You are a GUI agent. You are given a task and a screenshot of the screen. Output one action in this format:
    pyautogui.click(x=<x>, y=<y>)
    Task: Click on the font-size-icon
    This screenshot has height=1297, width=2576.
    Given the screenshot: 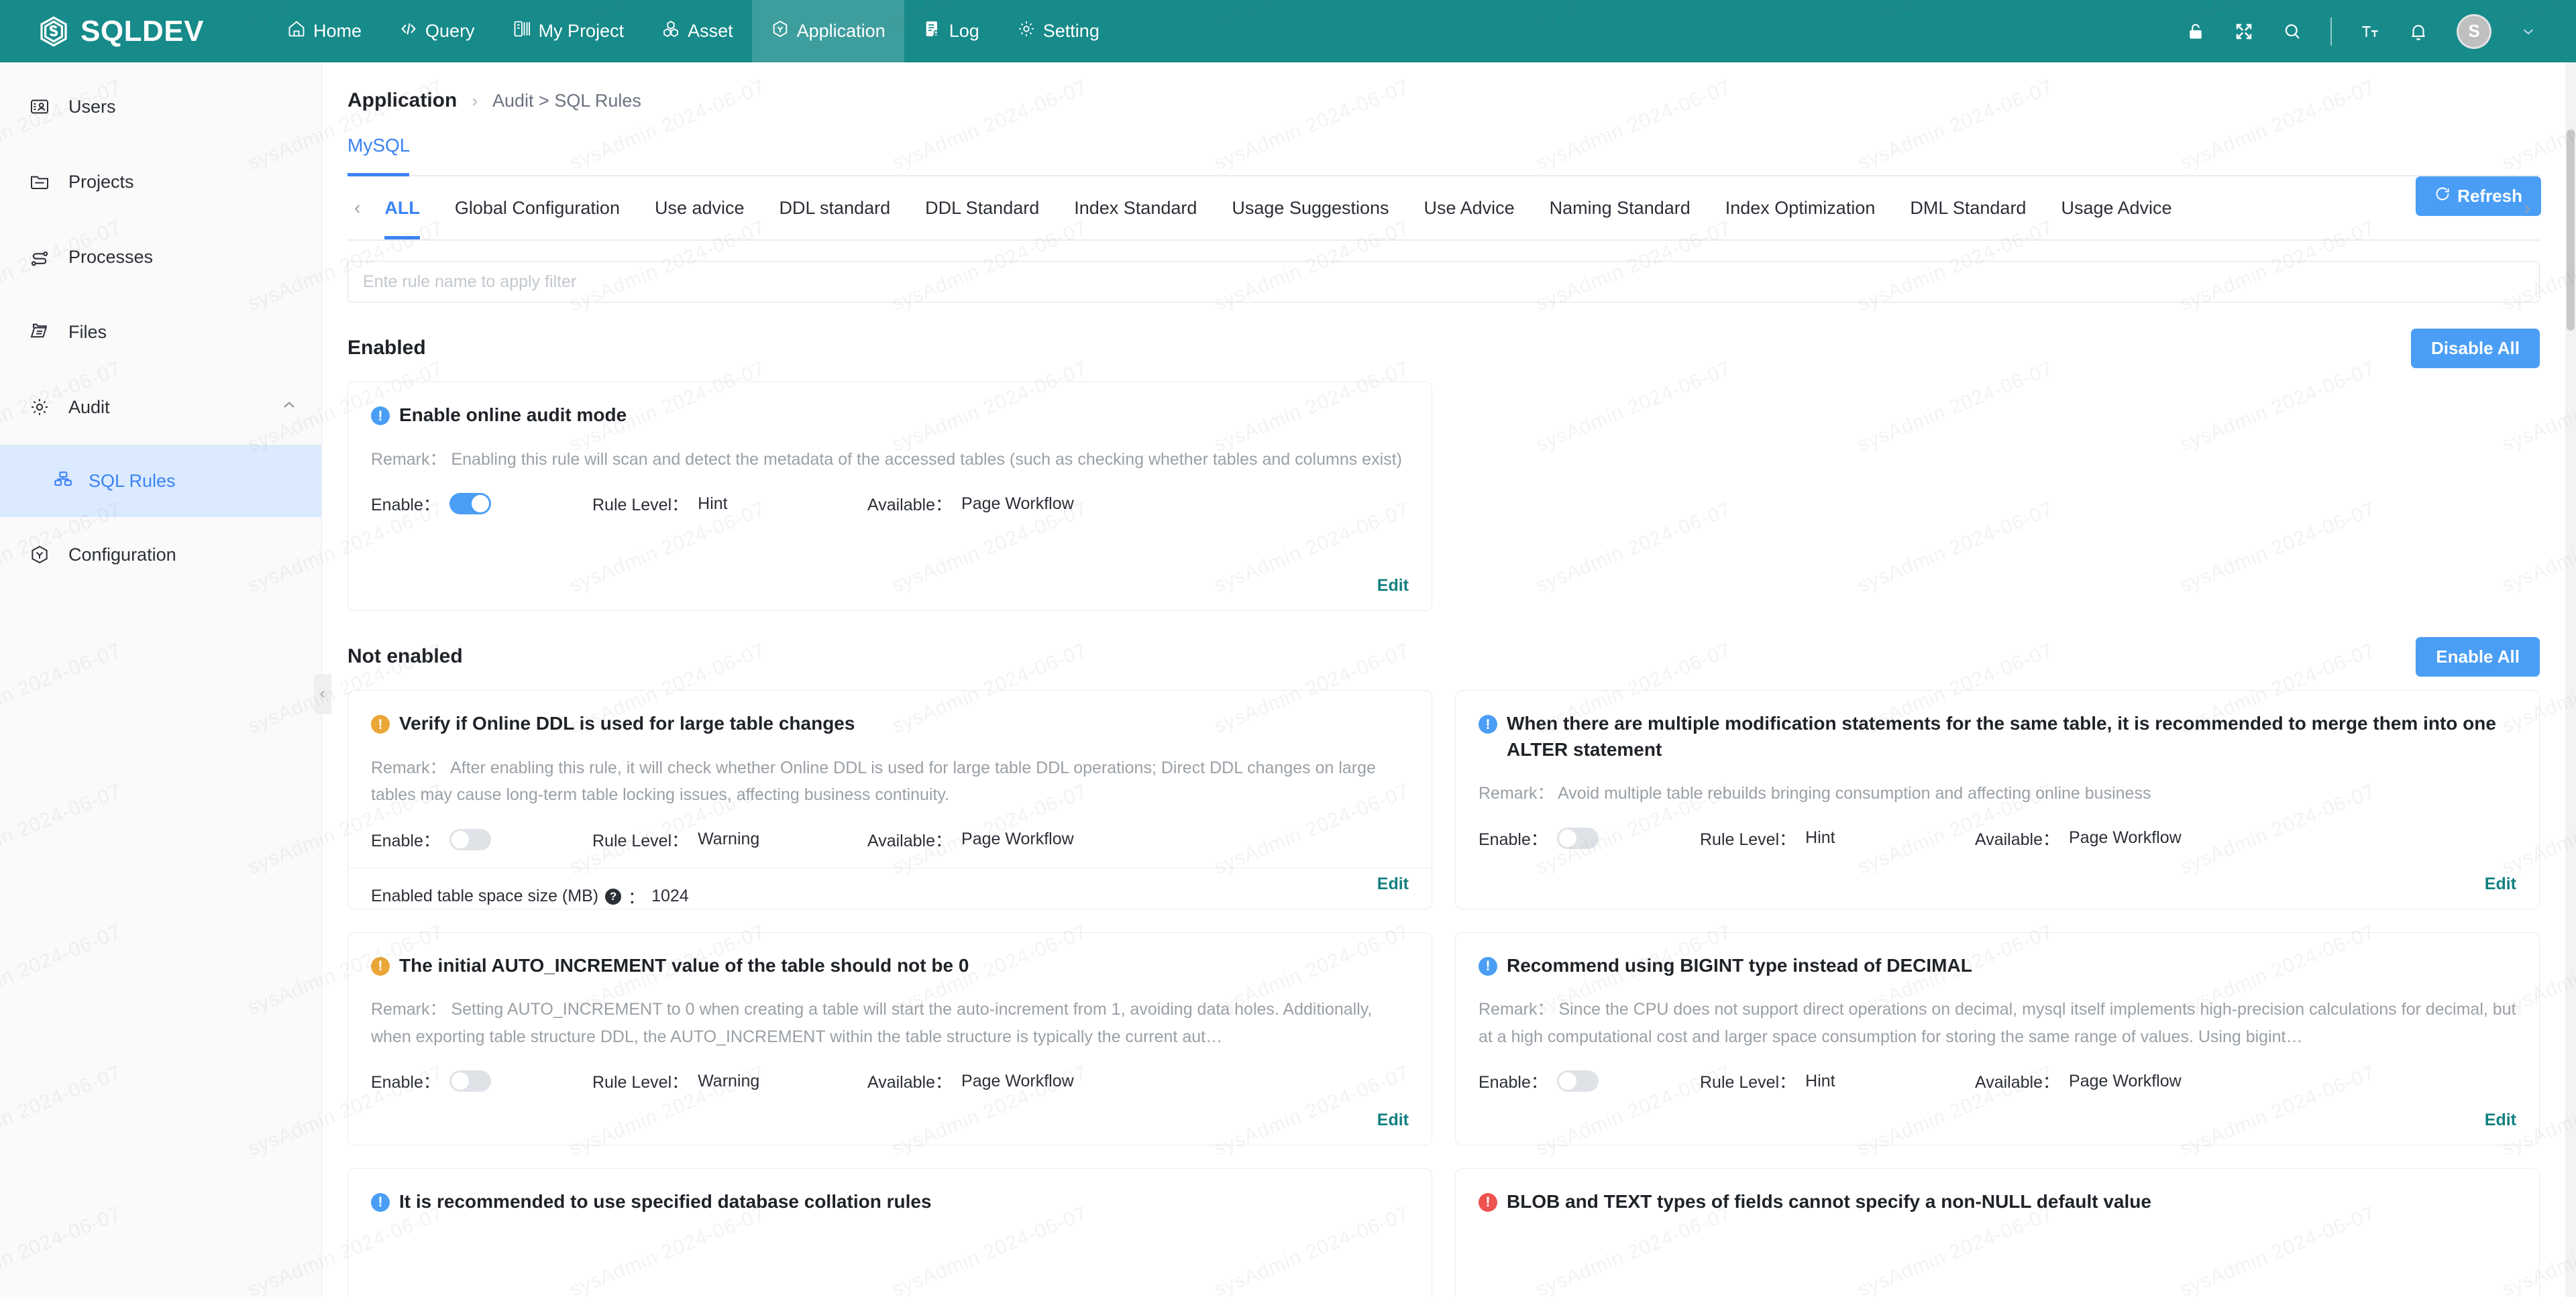 What is the action you would take?
    pyautogui.click(x=2370, y=32)
    